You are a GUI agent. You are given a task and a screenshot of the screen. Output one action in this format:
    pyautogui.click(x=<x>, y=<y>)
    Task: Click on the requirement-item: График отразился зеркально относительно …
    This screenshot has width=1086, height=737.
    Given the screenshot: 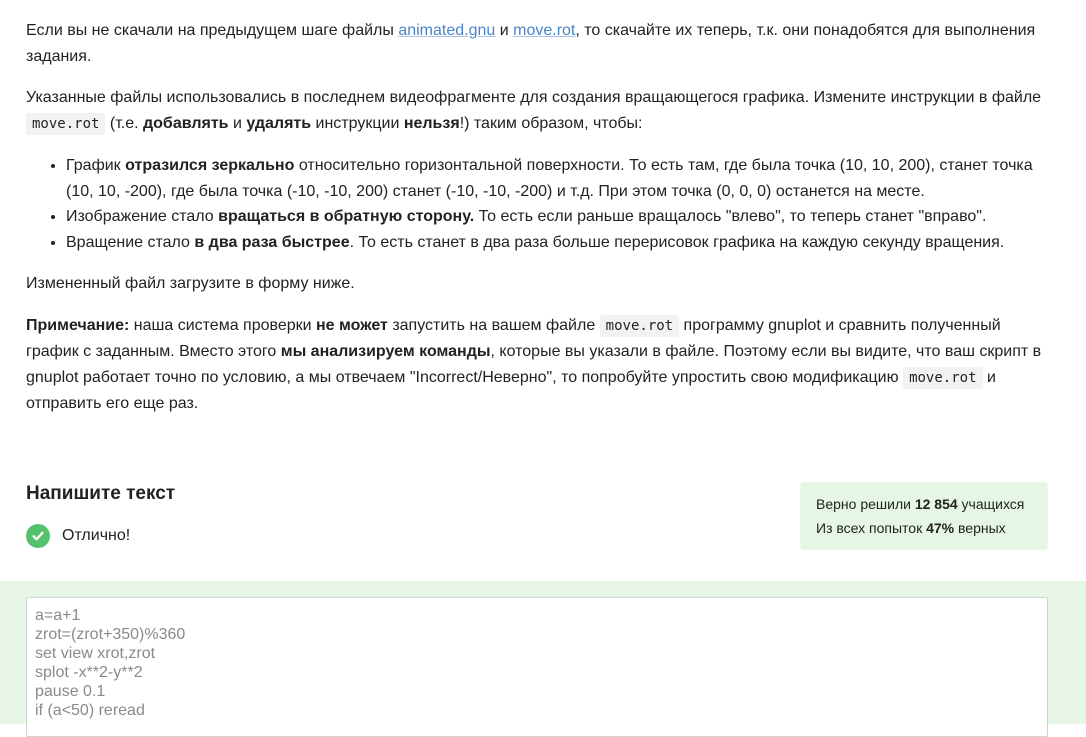 What is the action you would take?
    pyautogui.click(x=557, y=178)
    